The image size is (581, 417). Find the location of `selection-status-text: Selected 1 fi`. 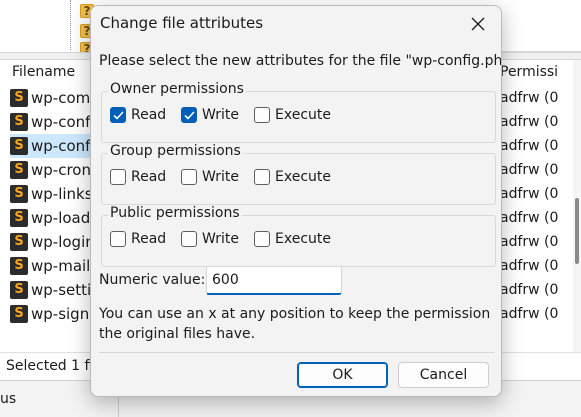

selection-status-text: Selected 1 fi is located at coordinates (50, 366).